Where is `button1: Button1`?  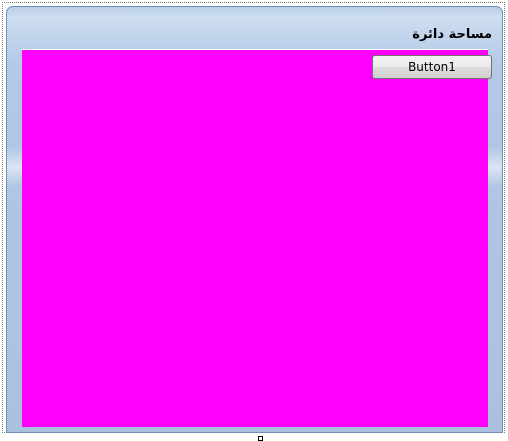 button1: Button1 is located at coordinates (432, 67).